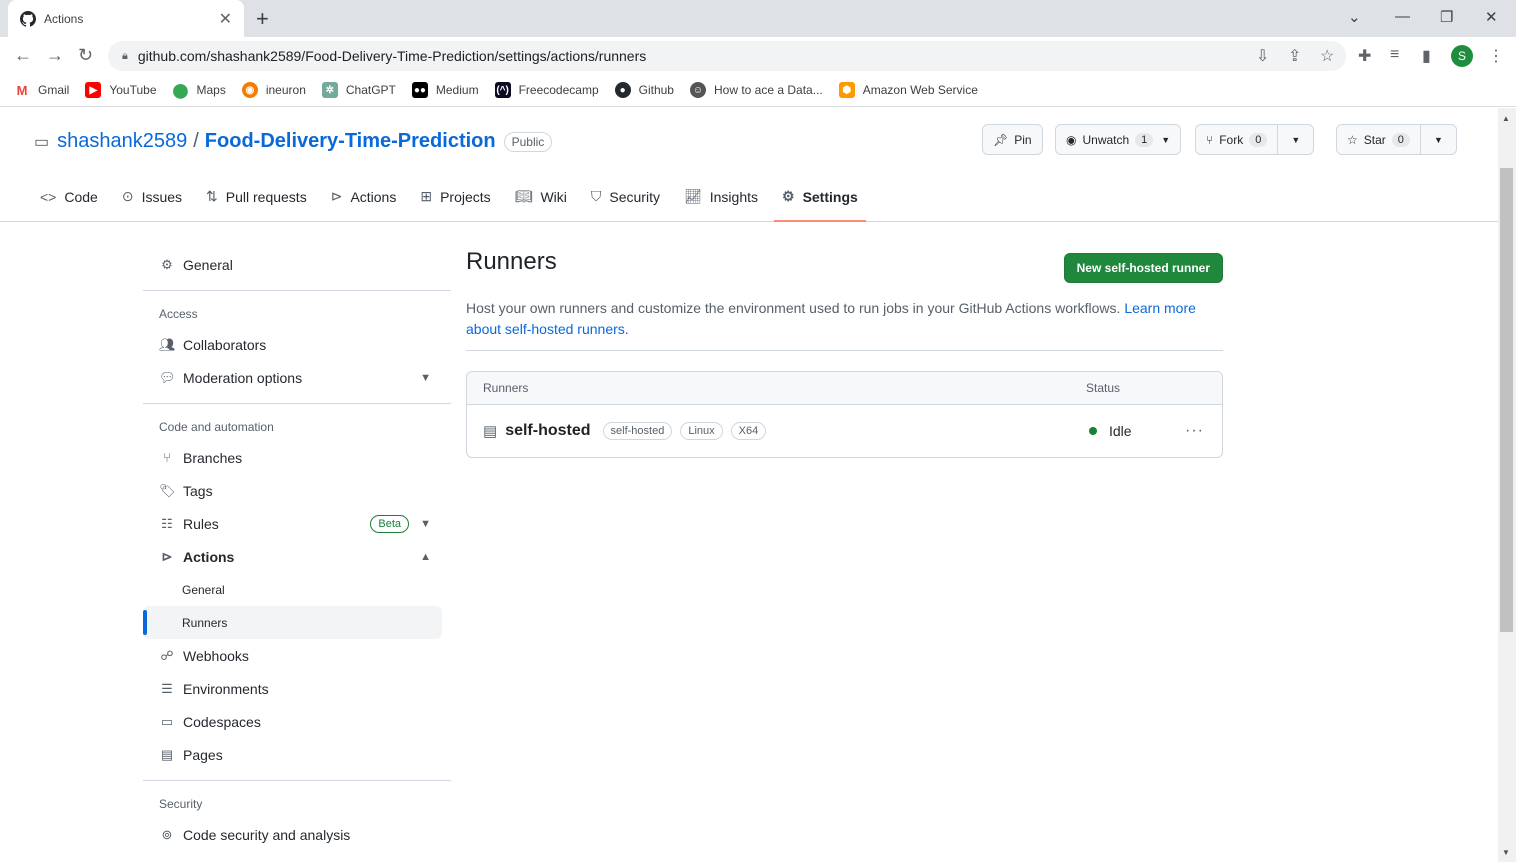 The height and width of the screenshot is (862, 1516). What do you see at coordinates (167, 377) in the screenshot?
I see `comment-icon: 💬︎` at bounding box center [167, 377].